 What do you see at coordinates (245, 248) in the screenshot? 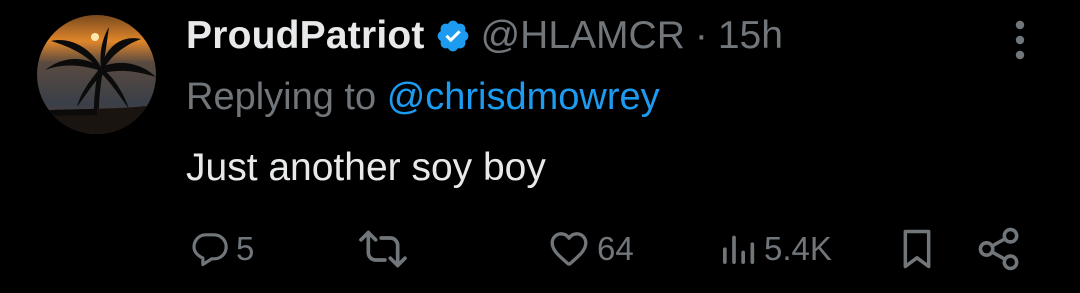
I see `reply-count: 5` at bounding box center [245, 248].